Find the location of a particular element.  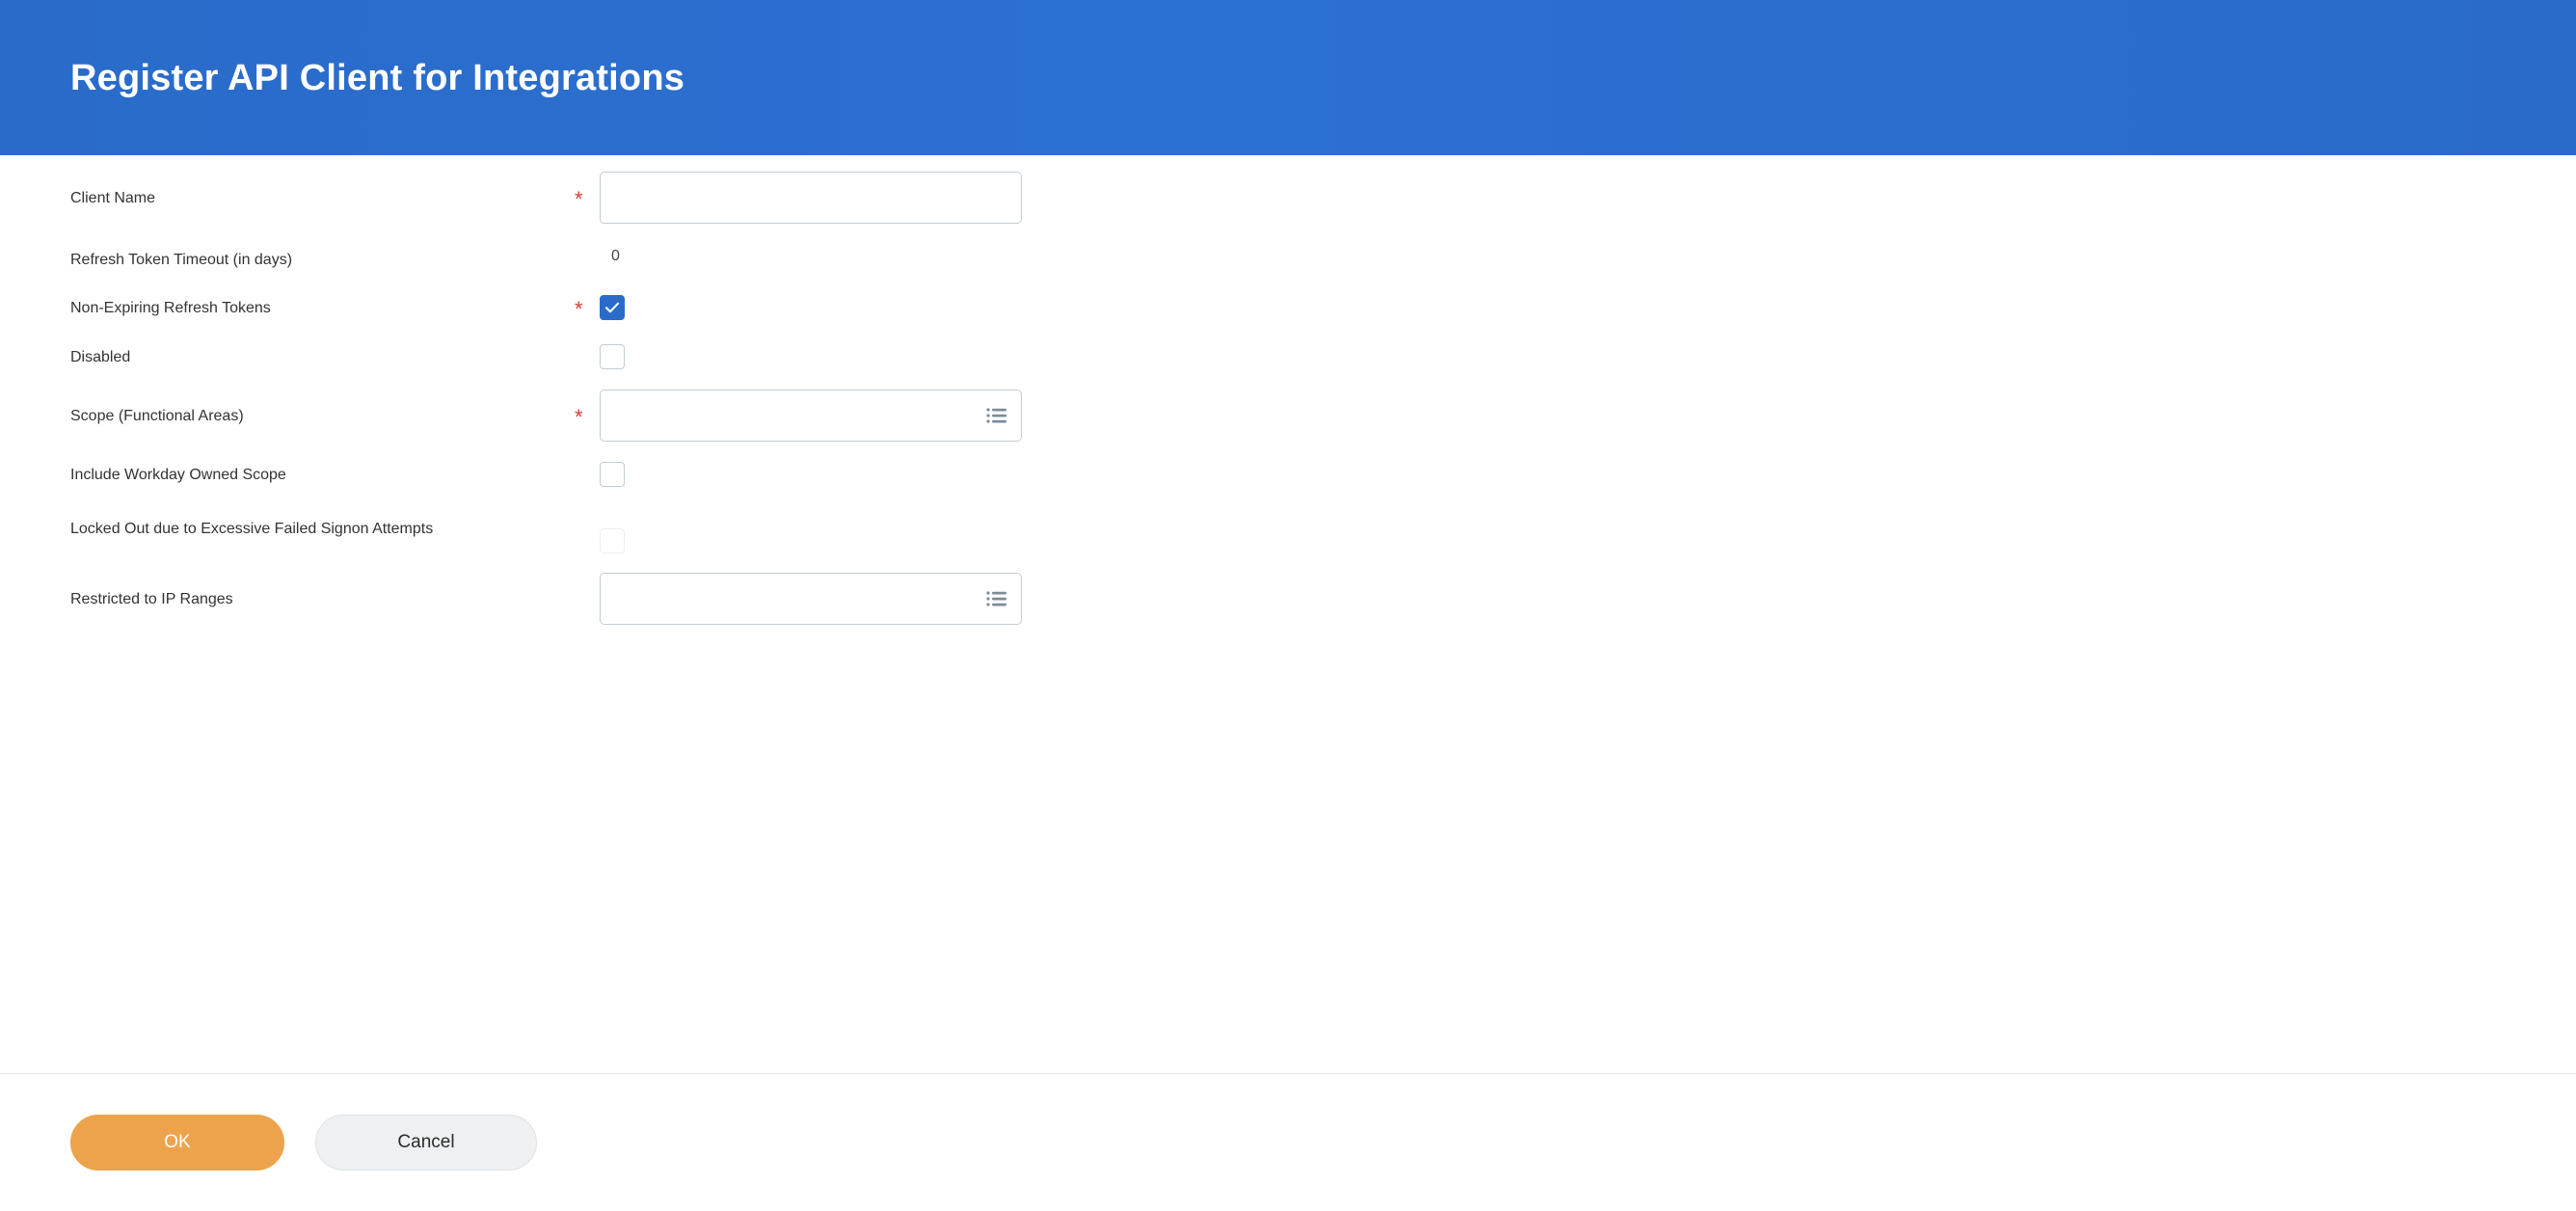

required-marker-scope: * is located at coordinates (579, 417).